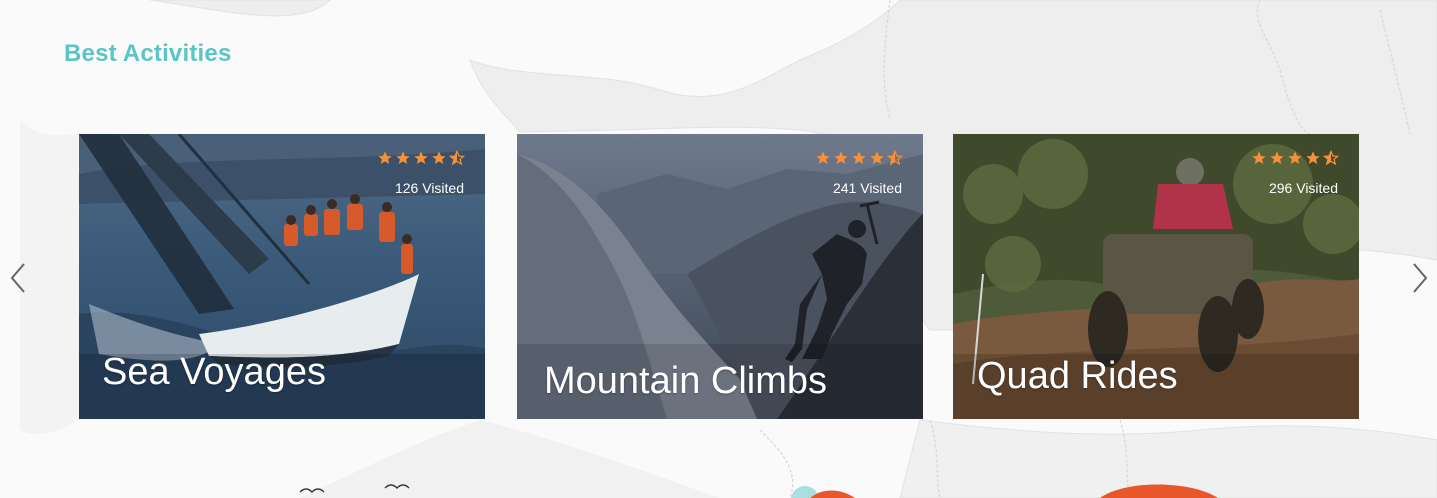  I want to click on carousel-prev-button, so click(18, 278).